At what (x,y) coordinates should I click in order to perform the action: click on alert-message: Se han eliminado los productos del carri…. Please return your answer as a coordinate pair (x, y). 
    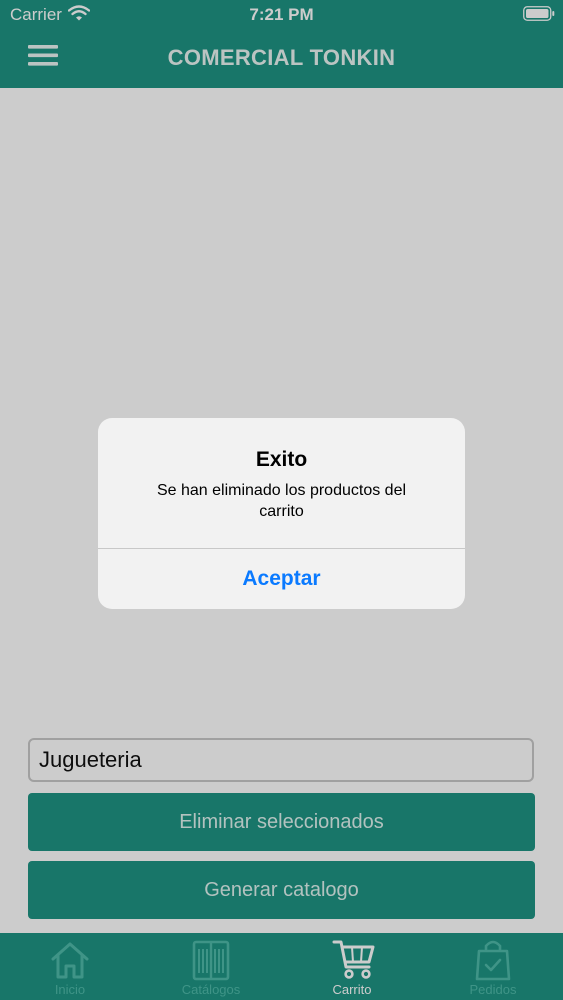
    Looking at the image, I should click on (281, 501).